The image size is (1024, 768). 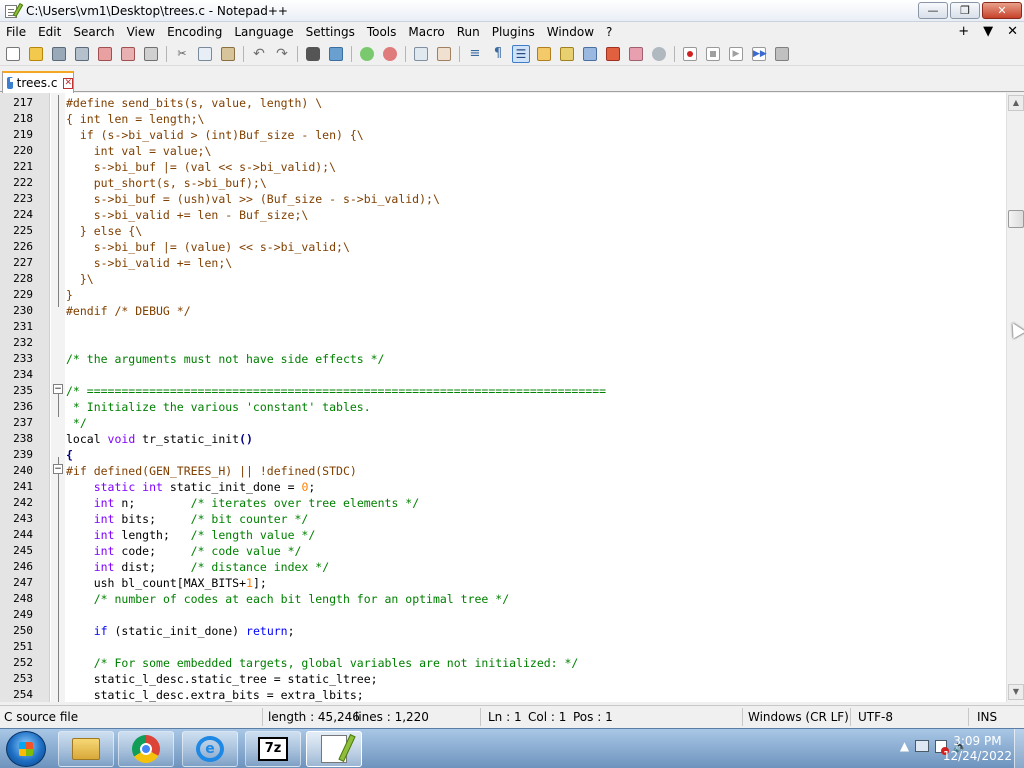 I want to click on minimize-button: —, so click(x=933, y=10).